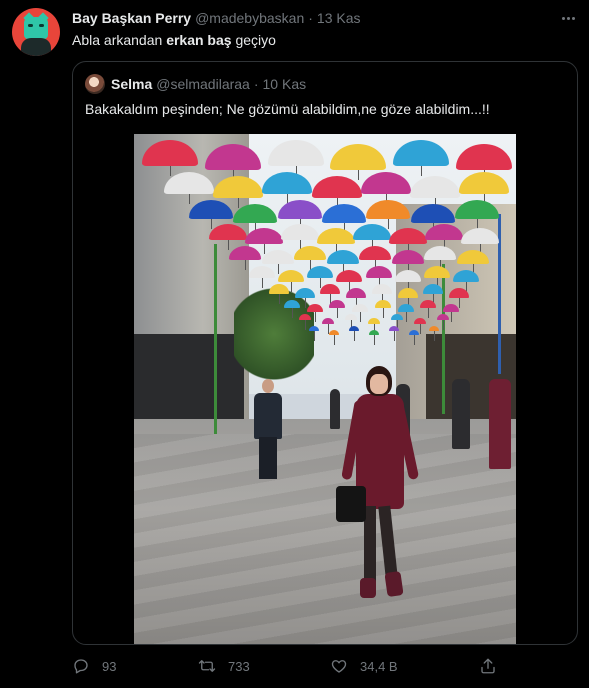 This screenshot has width=589, height=688. I want to click on more-icon, so click(568, 18).